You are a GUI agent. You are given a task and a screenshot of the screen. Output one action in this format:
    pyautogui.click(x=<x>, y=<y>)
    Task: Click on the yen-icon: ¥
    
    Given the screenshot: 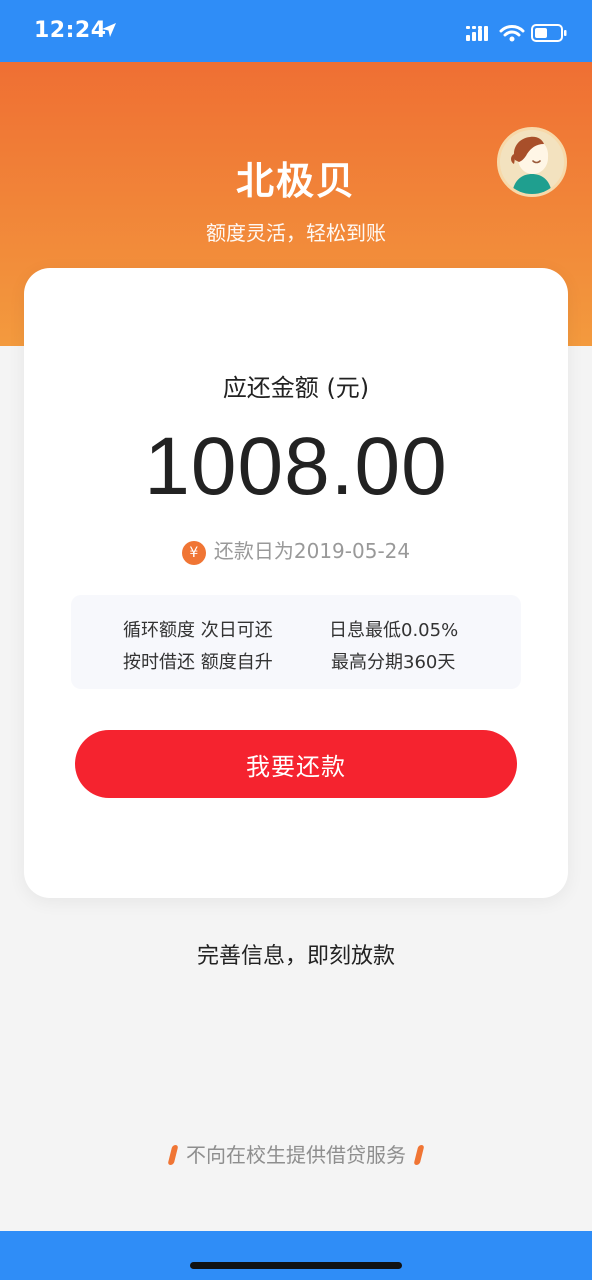 What is the action you would take?
    pyautogui.click(x=193, y=553)
    